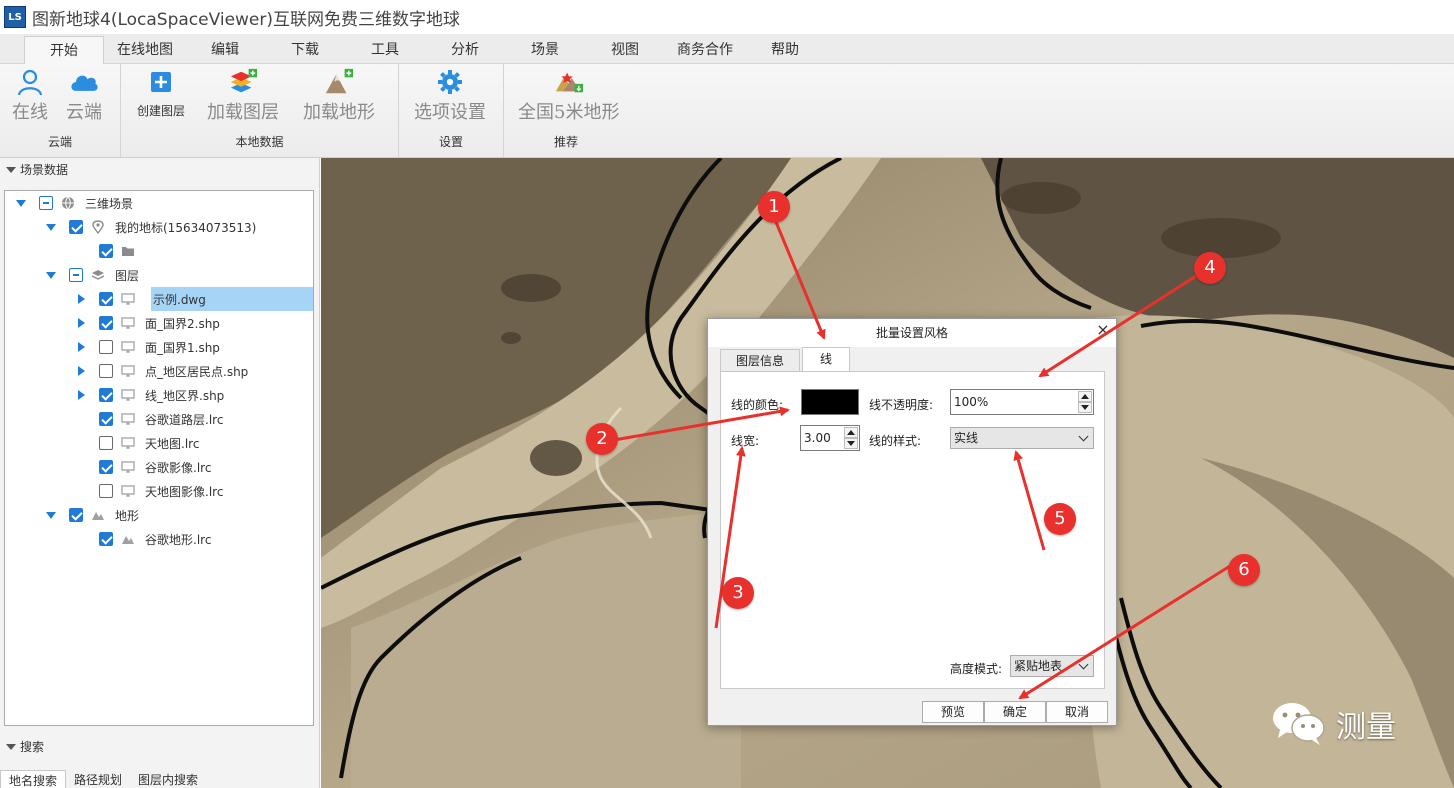 This screenshot has width=1454, height=788. I want to click on tab-scene: 场景, so click(545, 49).